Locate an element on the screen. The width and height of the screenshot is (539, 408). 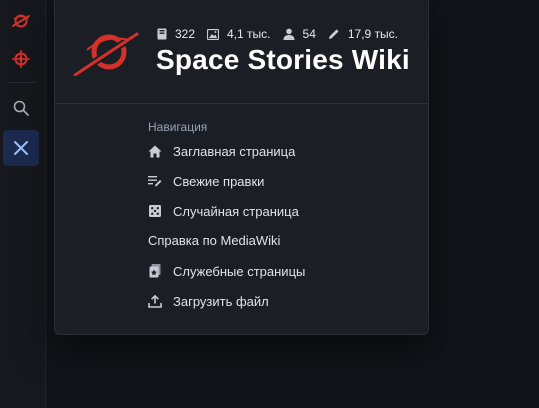
nav-item-label: Служебные страницы is located at coordinates (239, 271).